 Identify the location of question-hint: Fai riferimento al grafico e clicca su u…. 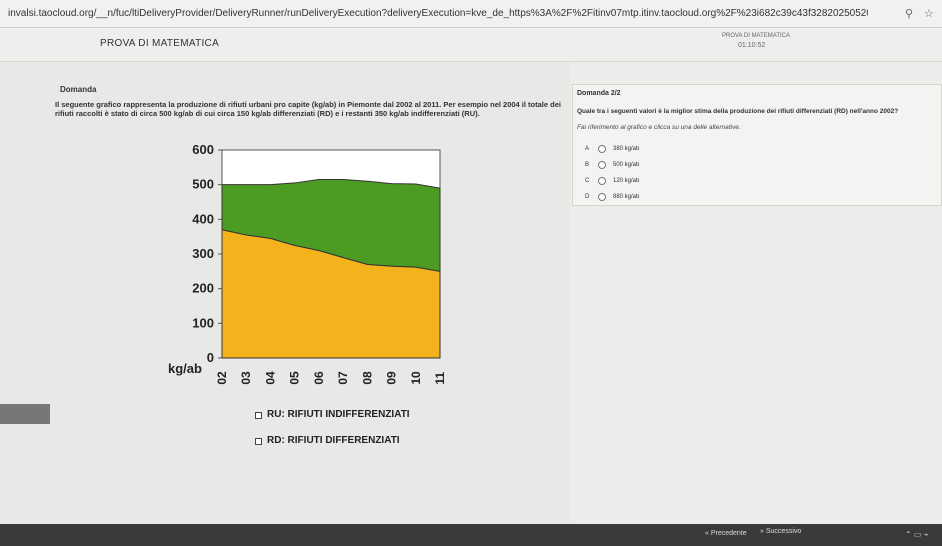
(659, 127).